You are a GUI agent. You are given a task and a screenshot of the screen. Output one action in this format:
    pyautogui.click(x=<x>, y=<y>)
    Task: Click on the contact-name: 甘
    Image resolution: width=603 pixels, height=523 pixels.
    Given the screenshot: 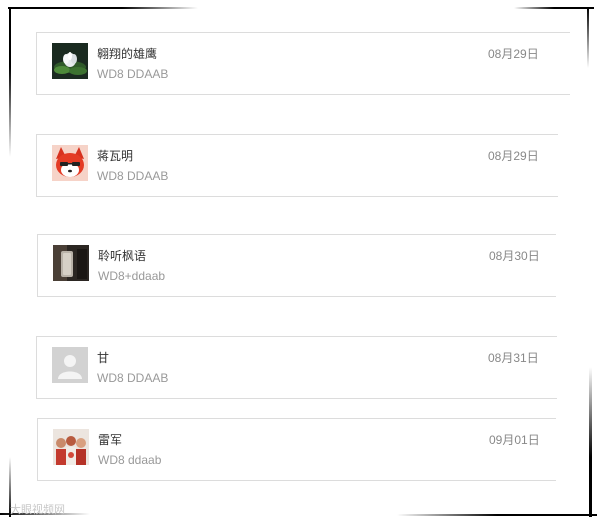 What is the action you would take?
    pyautogui.click(x=103, y=358)
    